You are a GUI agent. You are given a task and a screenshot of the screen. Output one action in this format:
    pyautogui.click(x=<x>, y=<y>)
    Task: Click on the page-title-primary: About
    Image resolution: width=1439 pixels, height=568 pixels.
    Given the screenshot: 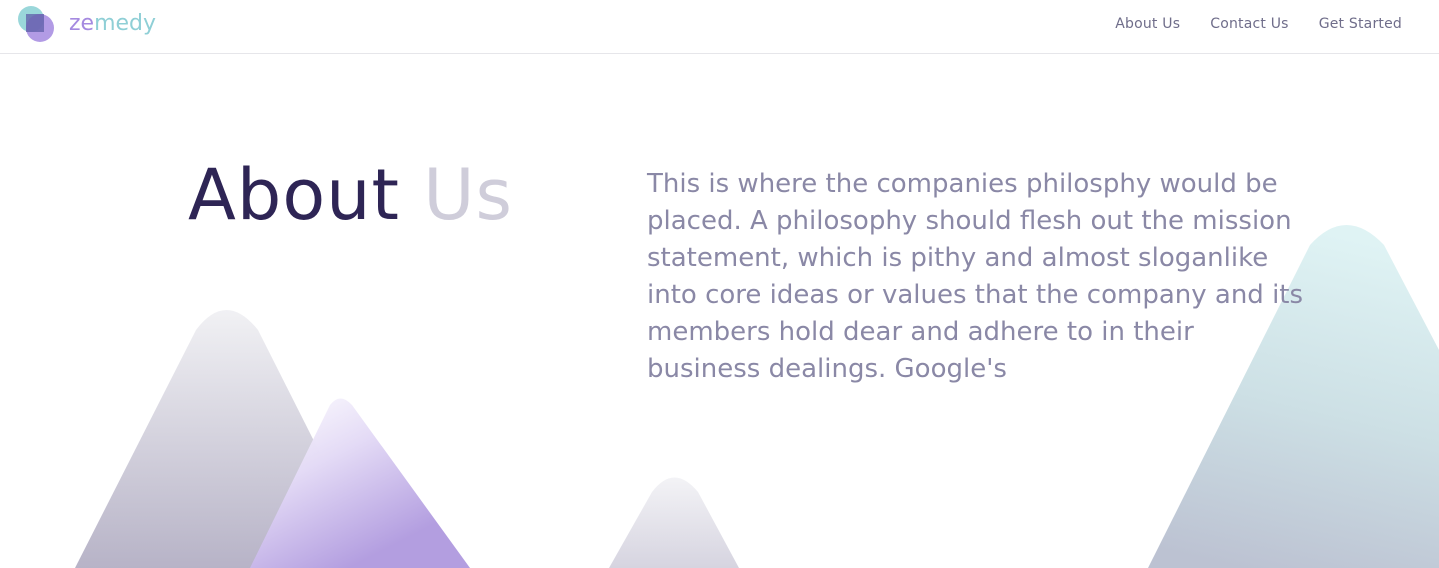 What is the action you would take?
    pyautogui.click(x=294, y=195)
    